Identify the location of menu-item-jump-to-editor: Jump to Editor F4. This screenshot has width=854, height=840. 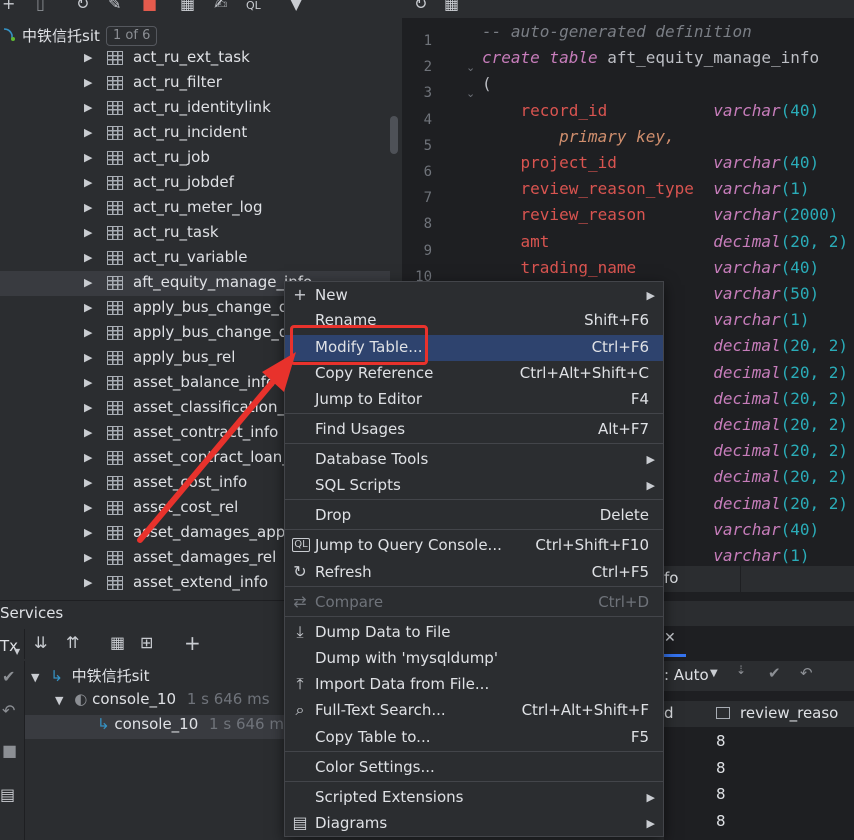
(474, 400).